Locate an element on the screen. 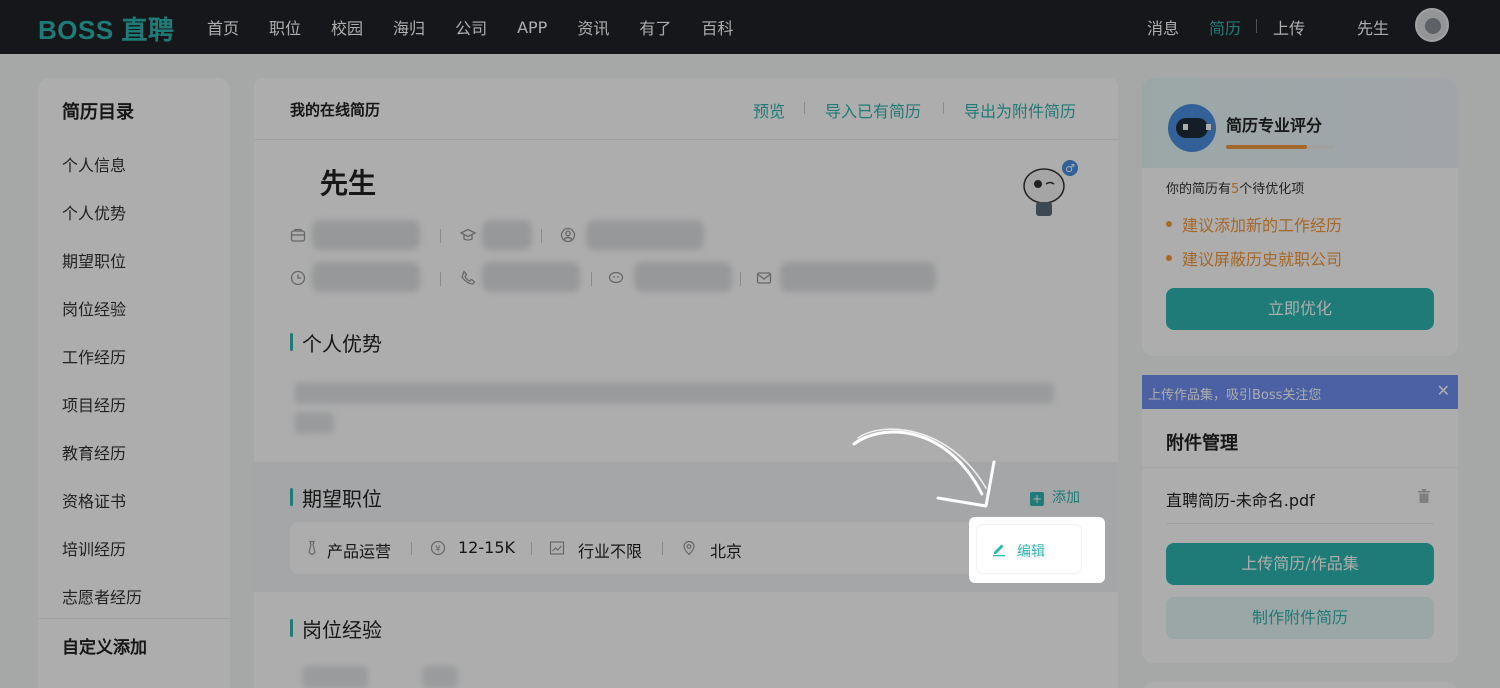 The width and height of the screenshot is (1500, 688). main-nav: 首页 职位 校园 海归 公司 APP 资讯 有了 百科 is located at coordinates (470, 27).